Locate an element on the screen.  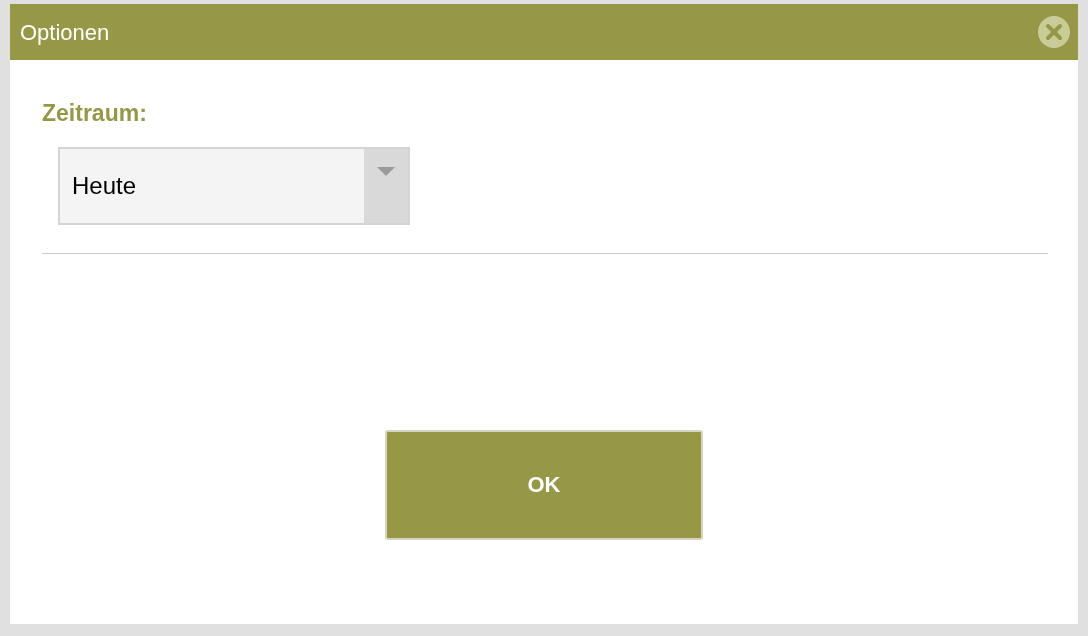
caret-icon is located at coordinates (386, 171).